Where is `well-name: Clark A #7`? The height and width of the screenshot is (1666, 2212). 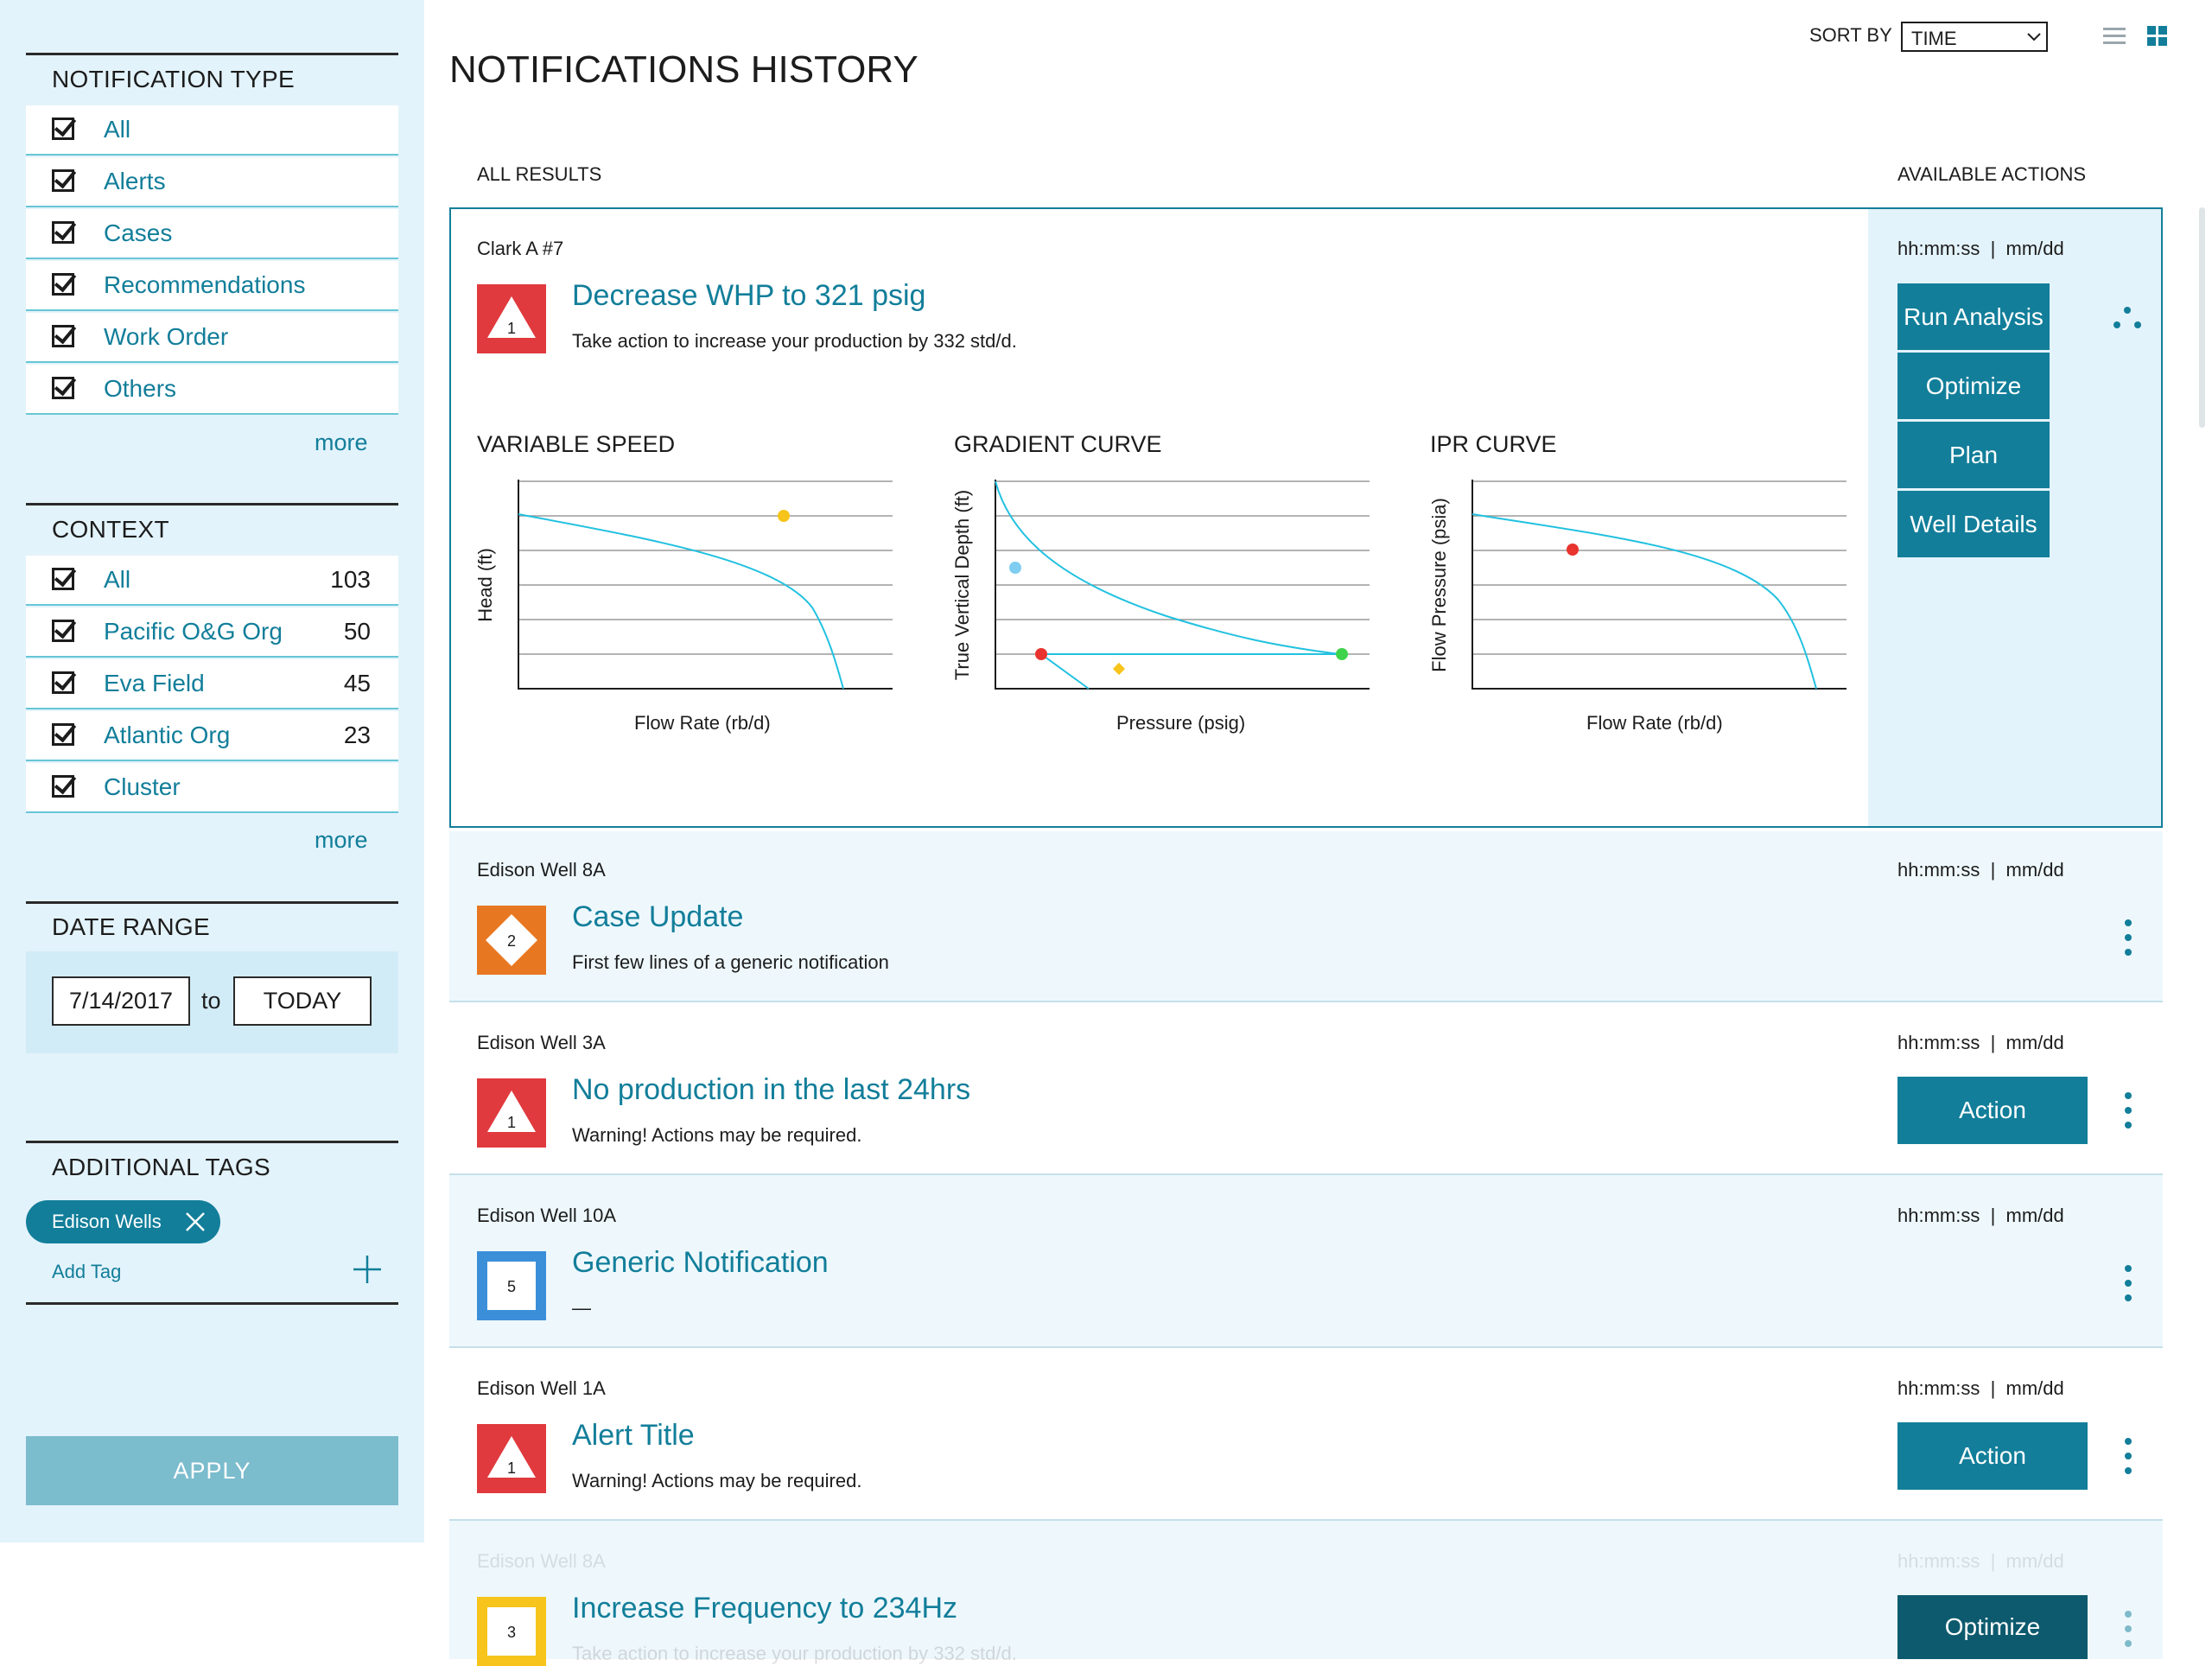
well-name: Clark A #7 is located at coordinates (520, 249).